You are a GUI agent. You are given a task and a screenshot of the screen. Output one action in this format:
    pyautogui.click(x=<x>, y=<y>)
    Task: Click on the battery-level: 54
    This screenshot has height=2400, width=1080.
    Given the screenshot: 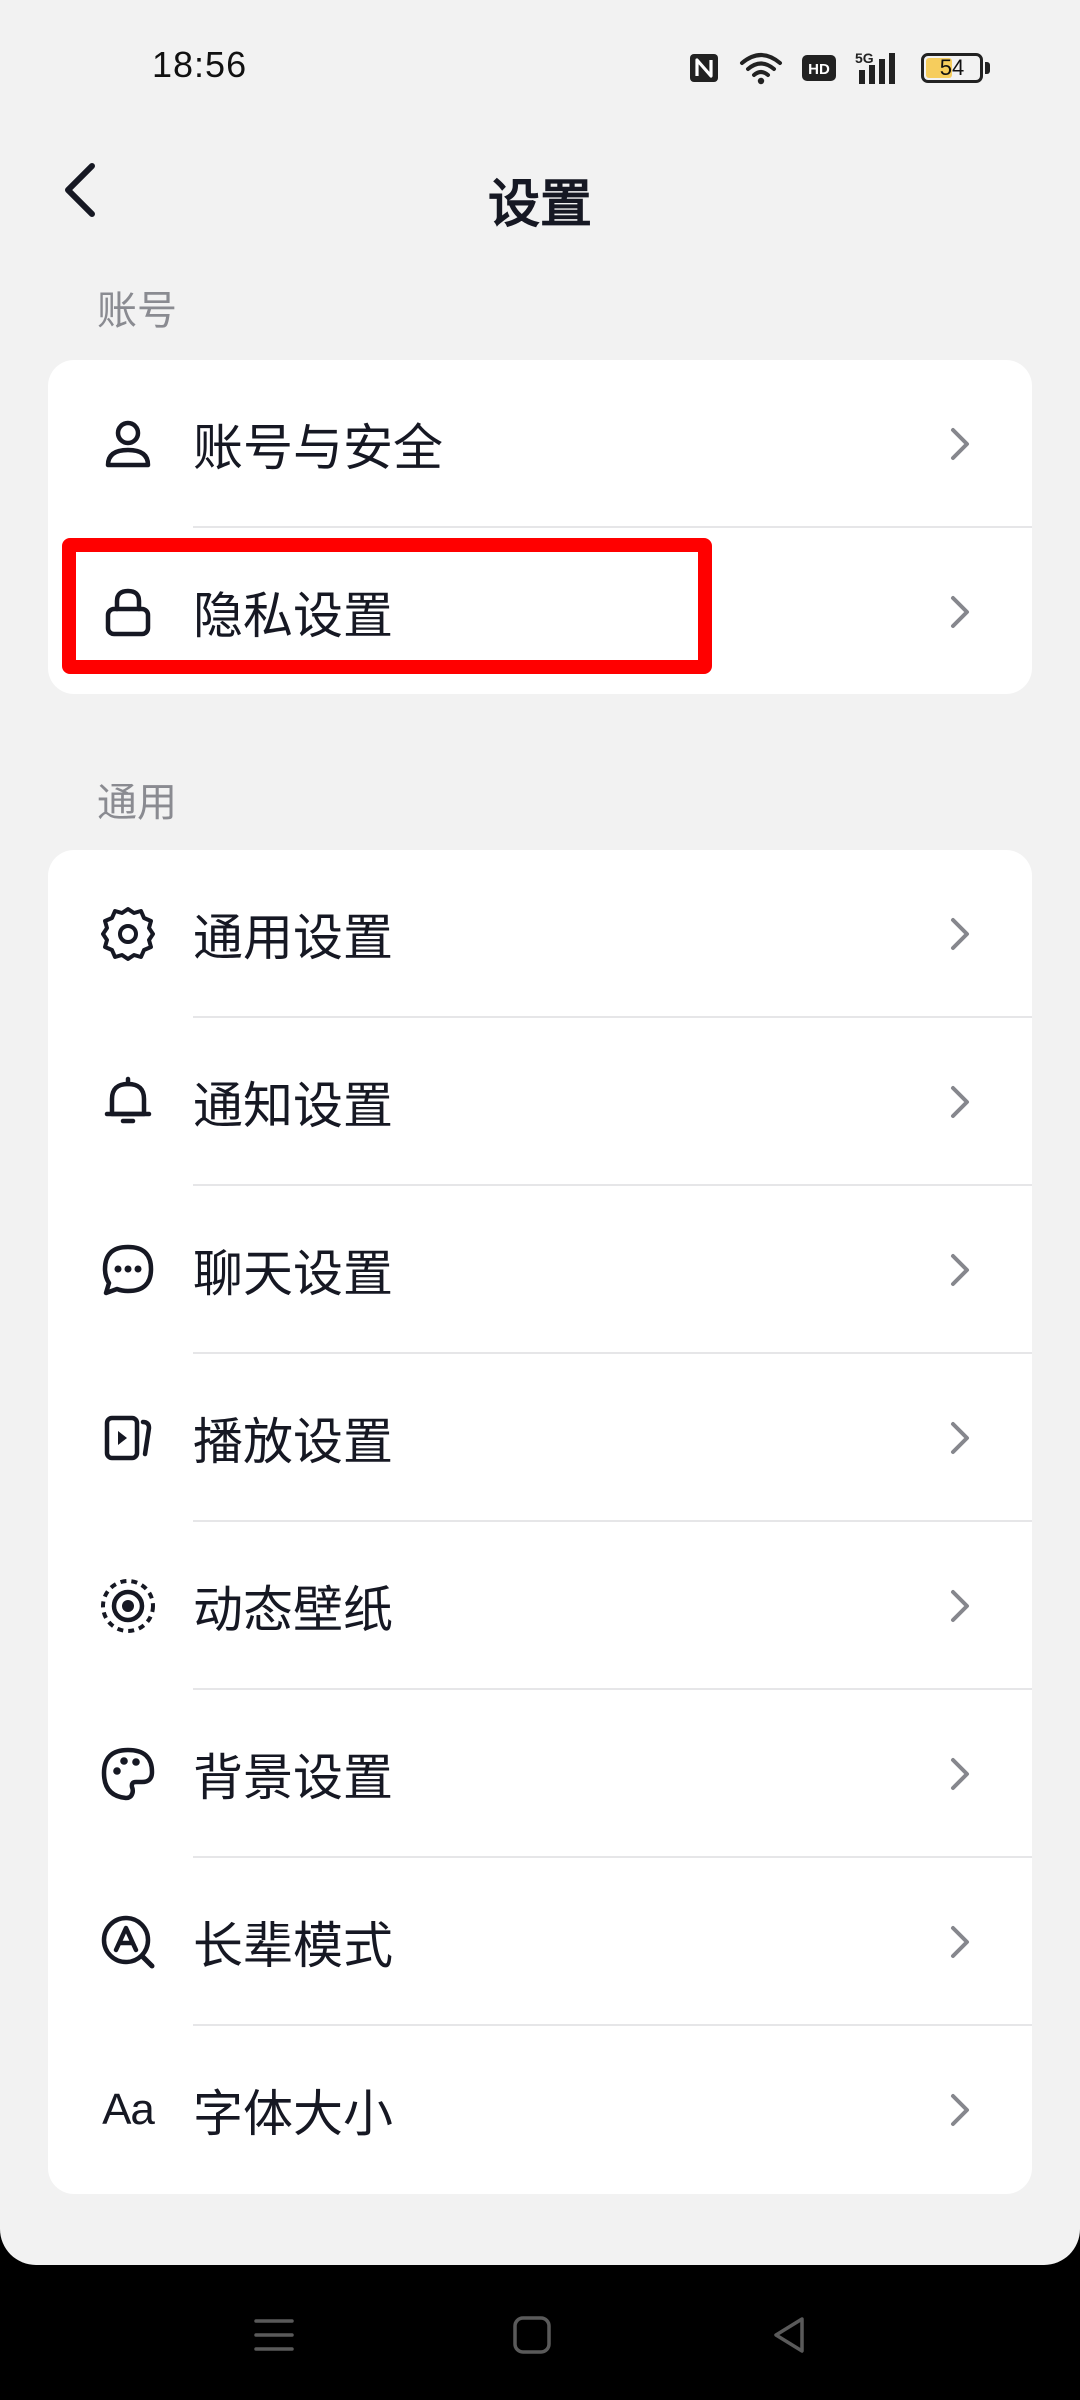 What is the action you would take?
    pyautogui.click(x=952, y=67)
    